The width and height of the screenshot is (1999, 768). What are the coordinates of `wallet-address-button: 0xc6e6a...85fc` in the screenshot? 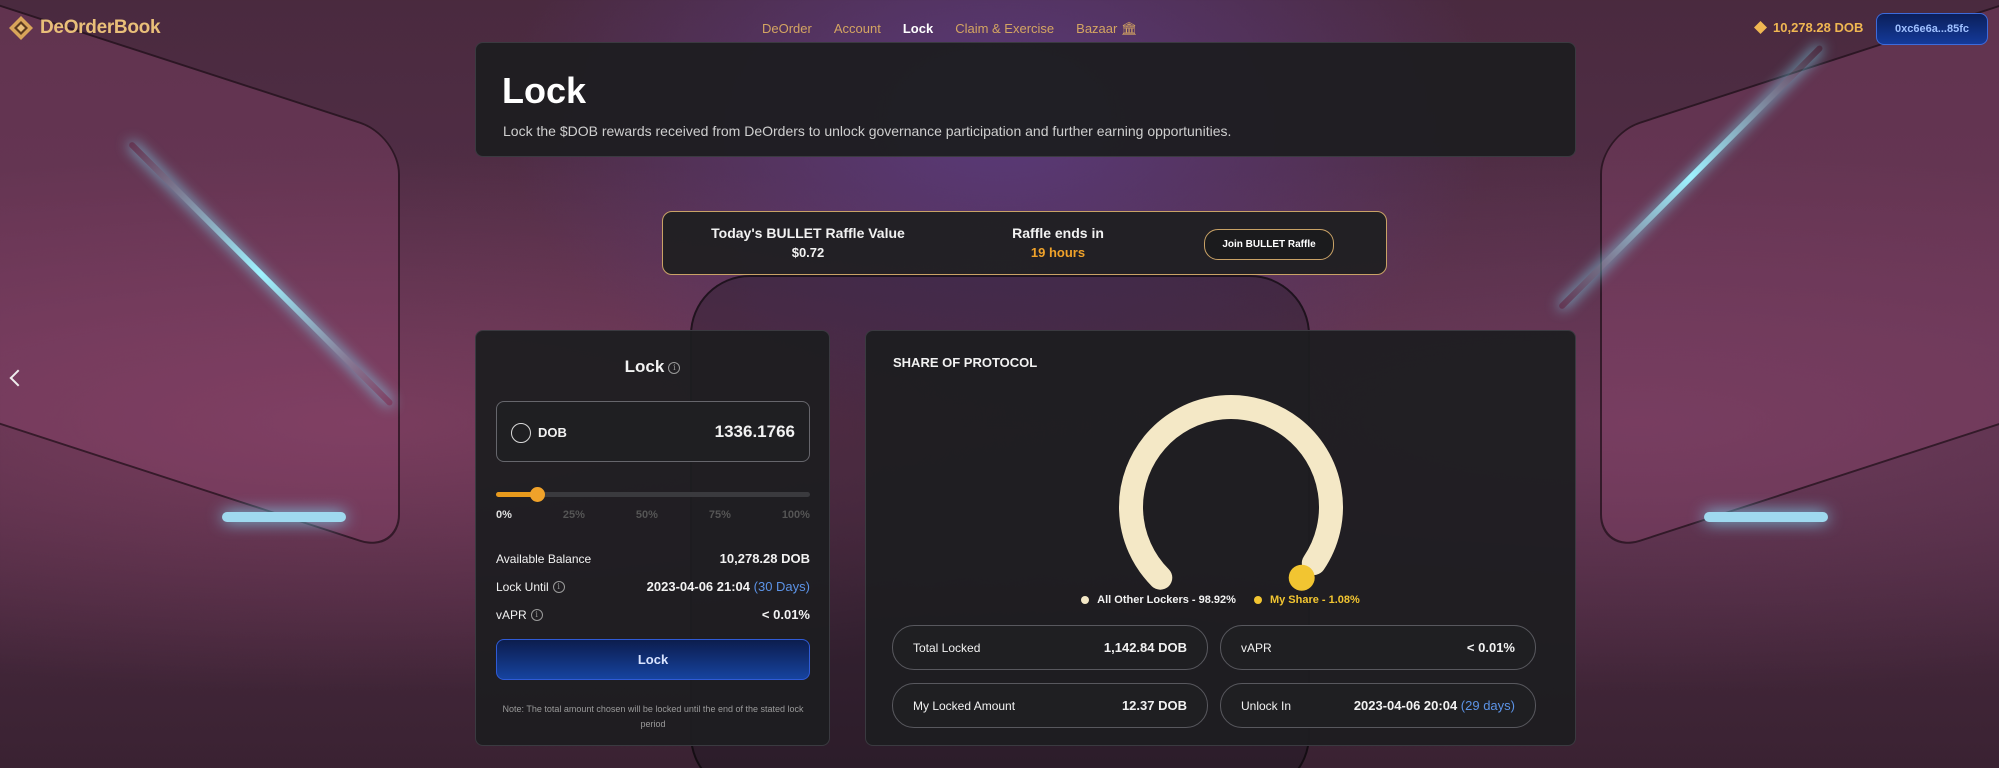 It's located at (1932, 29).